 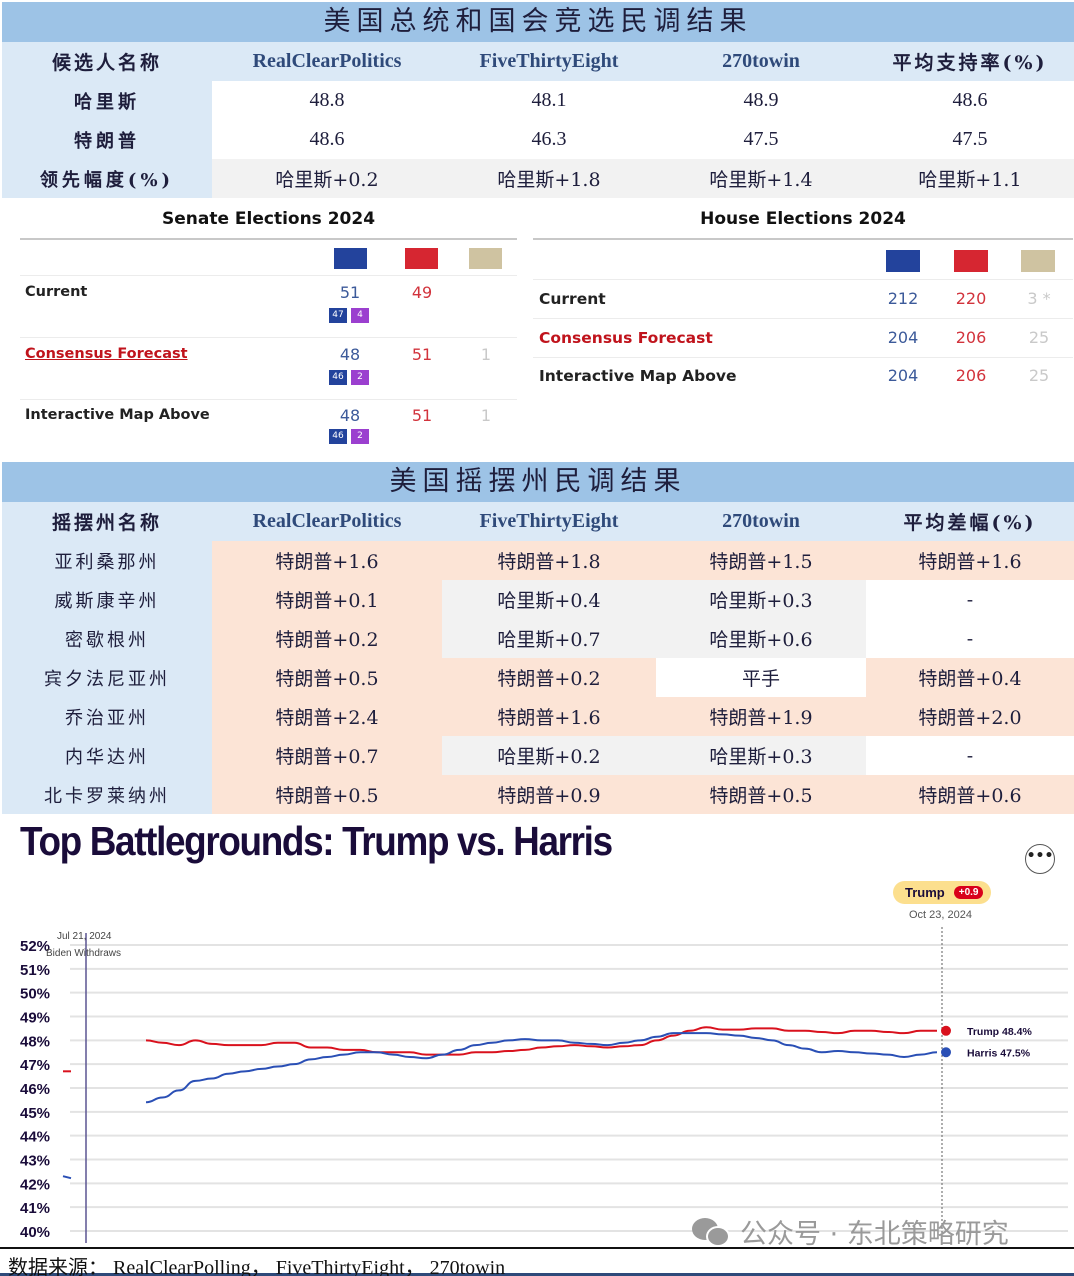 What do you see at coordinates (107, 139) in the screenshot?
I see `row-label: 特朗普` at bounding box center [107, 139].